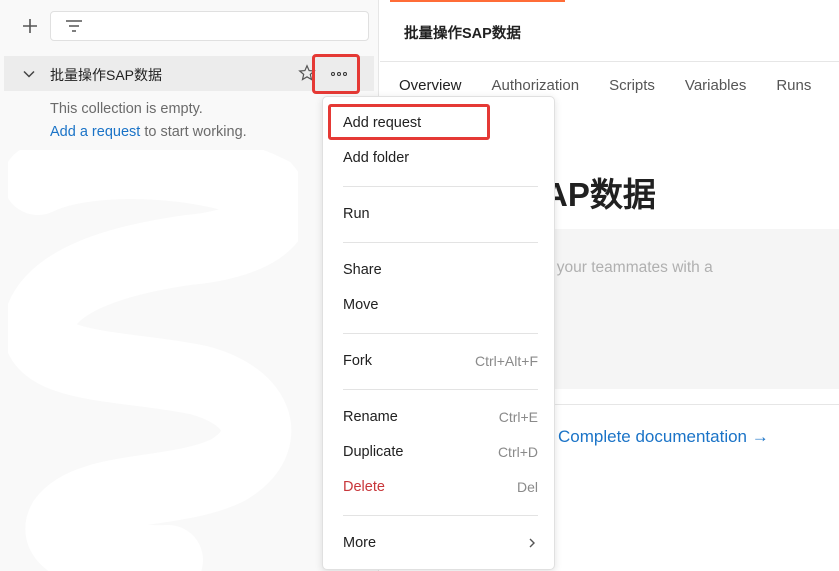 This screenshot has height=571, width=839. Describe the element at coordinates (440, 452) in the screenshot. I see `menu-item-duplicate: Duplicate Ctrl+D` at that location.